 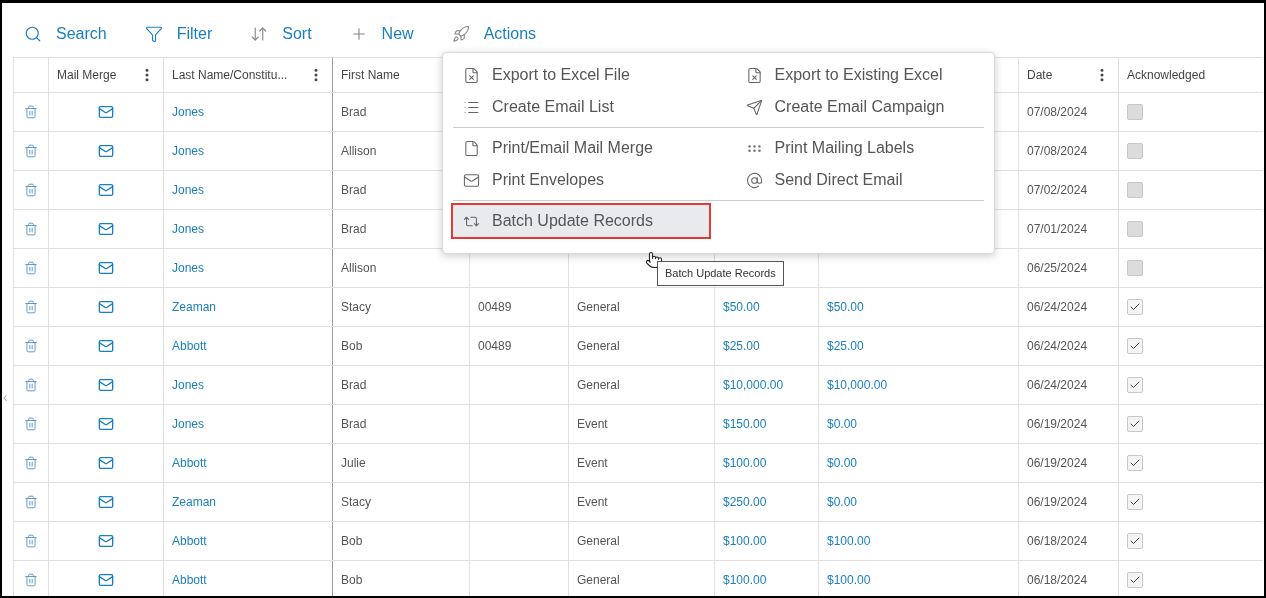 I want to click on column-header: Date, so click(x=1040, y=75).